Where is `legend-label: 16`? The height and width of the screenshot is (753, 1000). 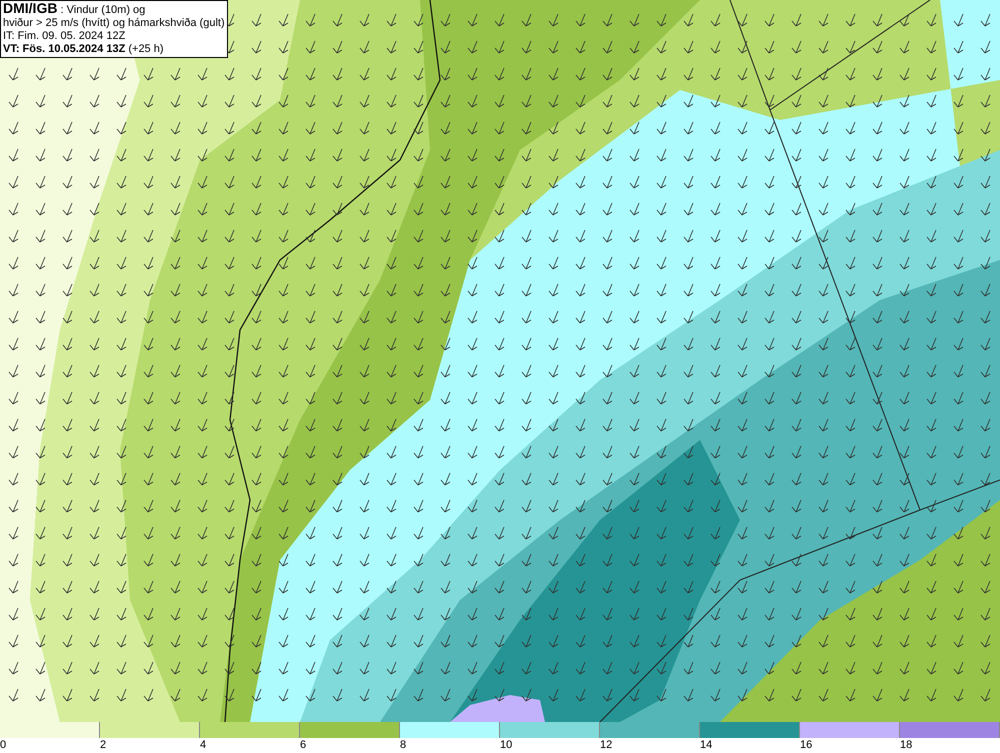 legend-label: 16 is located at coordinates (806, 745).